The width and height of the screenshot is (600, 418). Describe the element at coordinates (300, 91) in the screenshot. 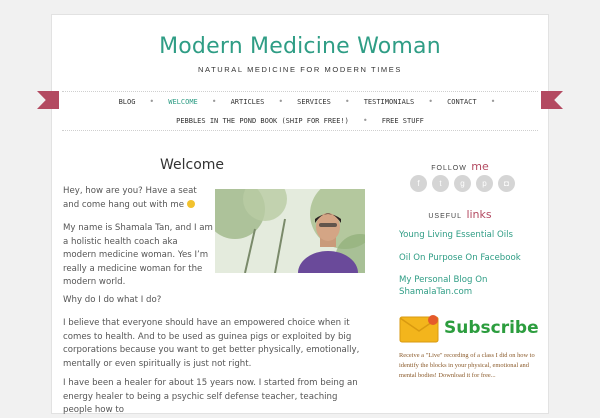

I see `nav-top-rule` at that location.